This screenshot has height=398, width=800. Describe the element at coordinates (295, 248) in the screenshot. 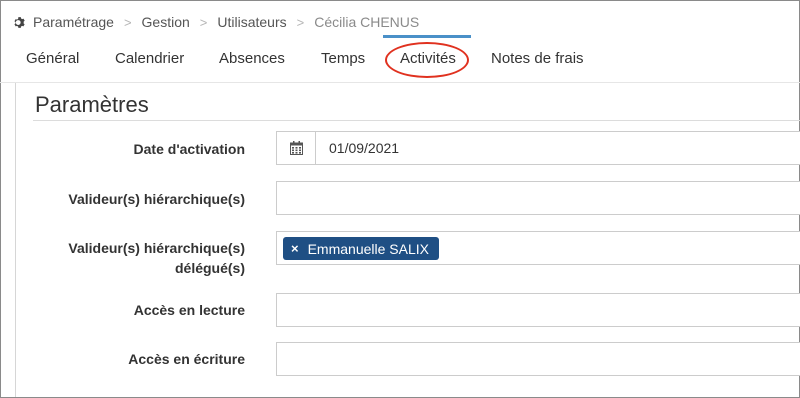

I see `remove-tag-icon: ×` at that location.